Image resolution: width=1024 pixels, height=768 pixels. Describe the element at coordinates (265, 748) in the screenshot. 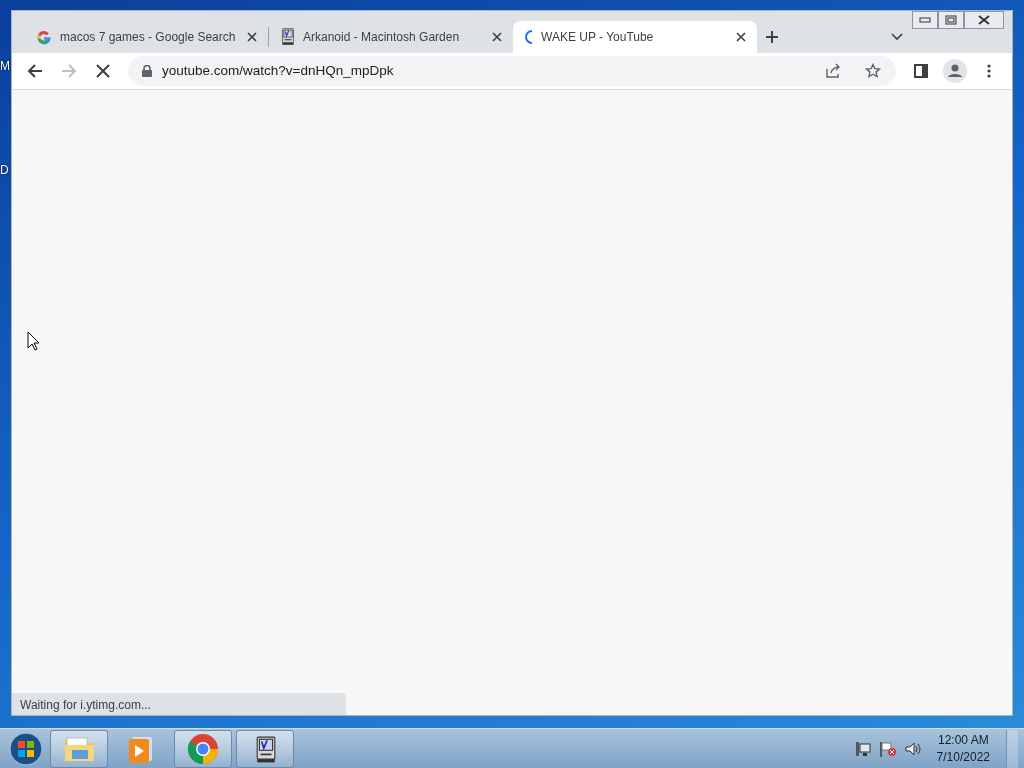

I see `taskbar-app-button` at that location.